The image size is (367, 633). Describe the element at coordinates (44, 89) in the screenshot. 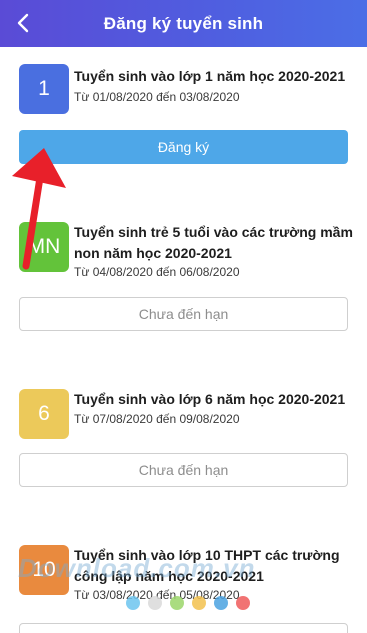

I see `grade-badge: 1` at that location.